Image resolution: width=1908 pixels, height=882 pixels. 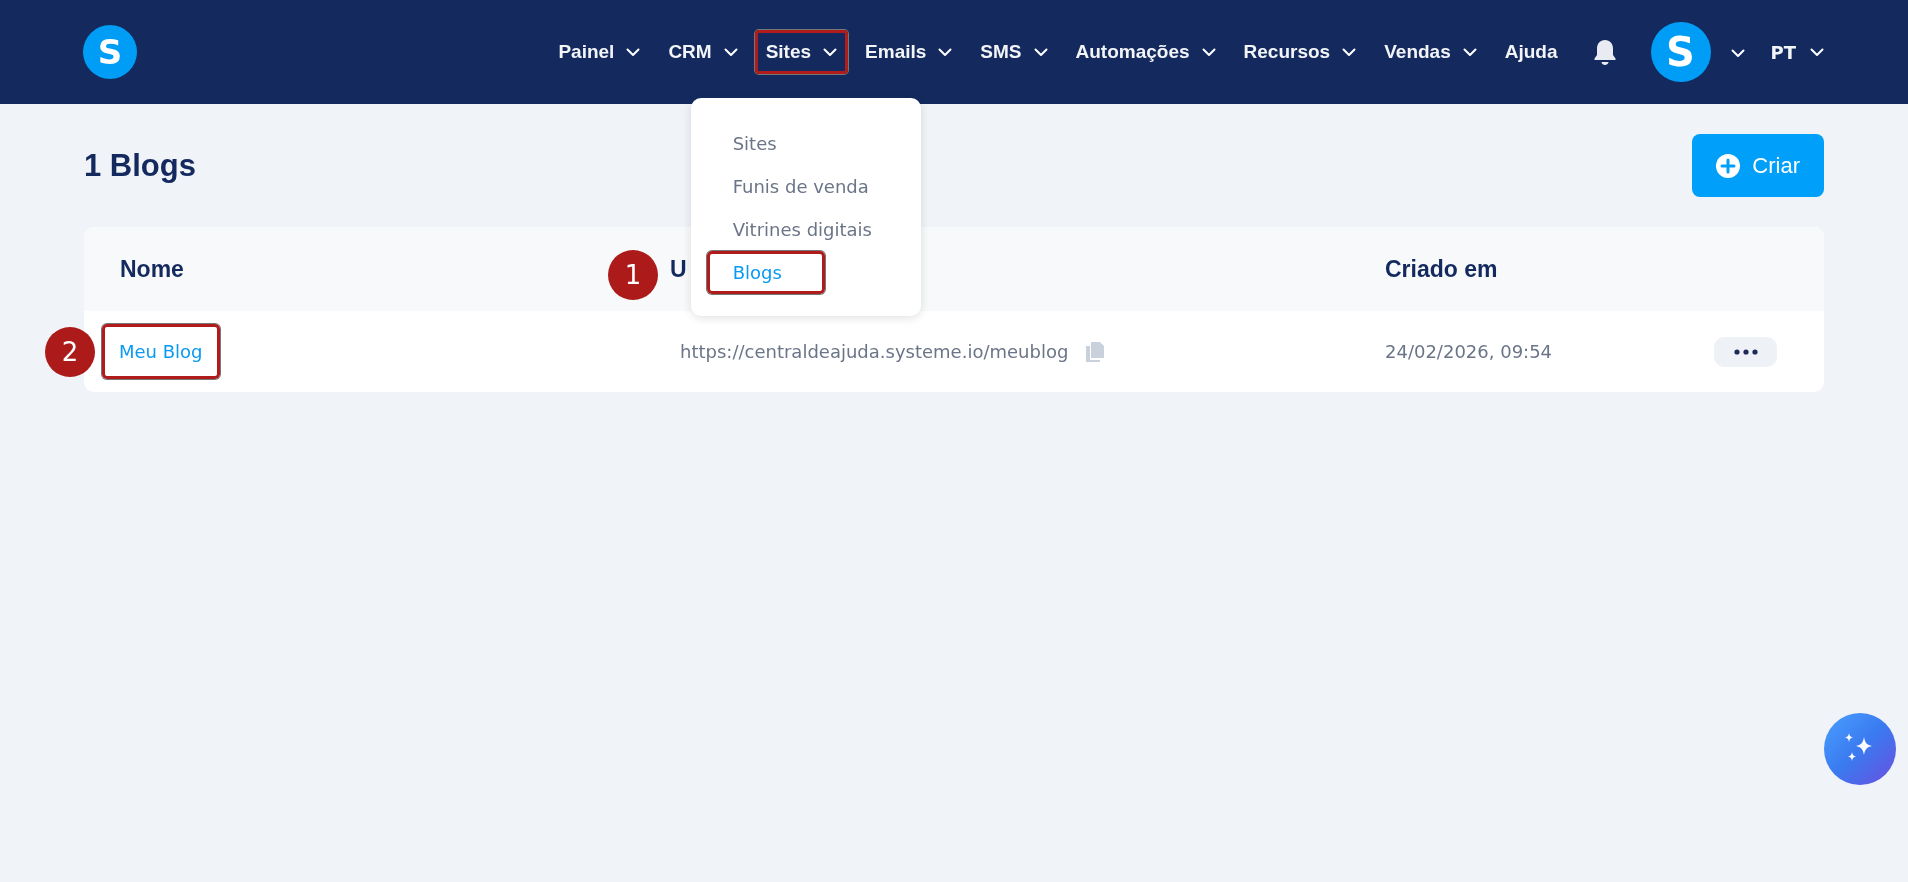 I want to click on column-header: Criado em, so click(x=1441, y=268).